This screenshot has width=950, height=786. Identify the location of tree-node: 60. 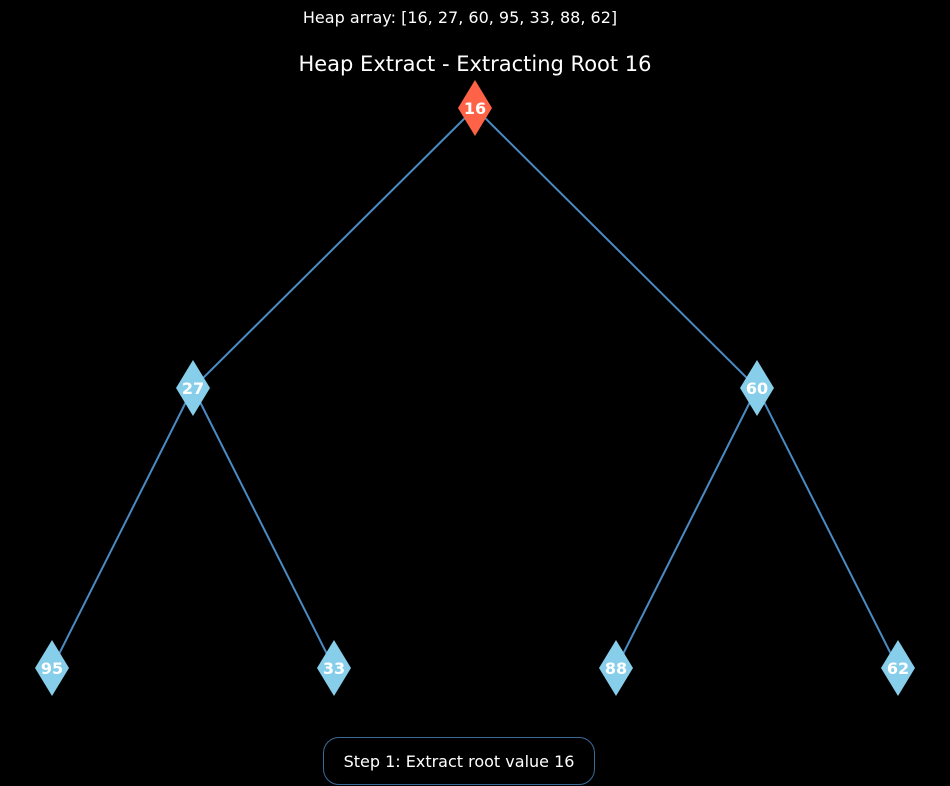
(757, 388).